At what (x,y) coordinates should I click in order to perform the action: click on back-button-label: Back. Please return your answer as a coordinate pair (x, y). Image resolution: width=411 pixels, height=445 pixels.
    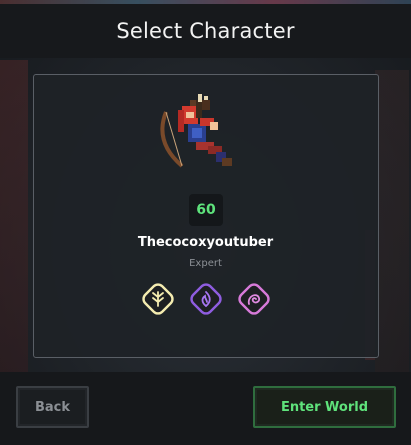
    Looking at the image, I should click on (52, 407).